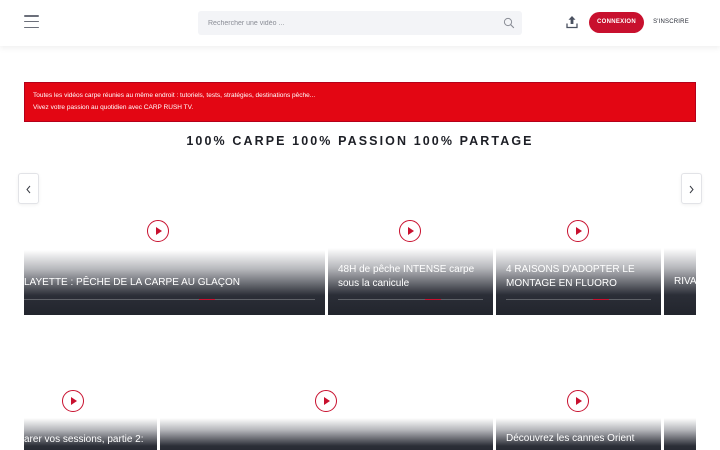 Image resolution: width=720 pixels, height=450 pixels. I want to click on chevron-left-icon, so click(28, 189).